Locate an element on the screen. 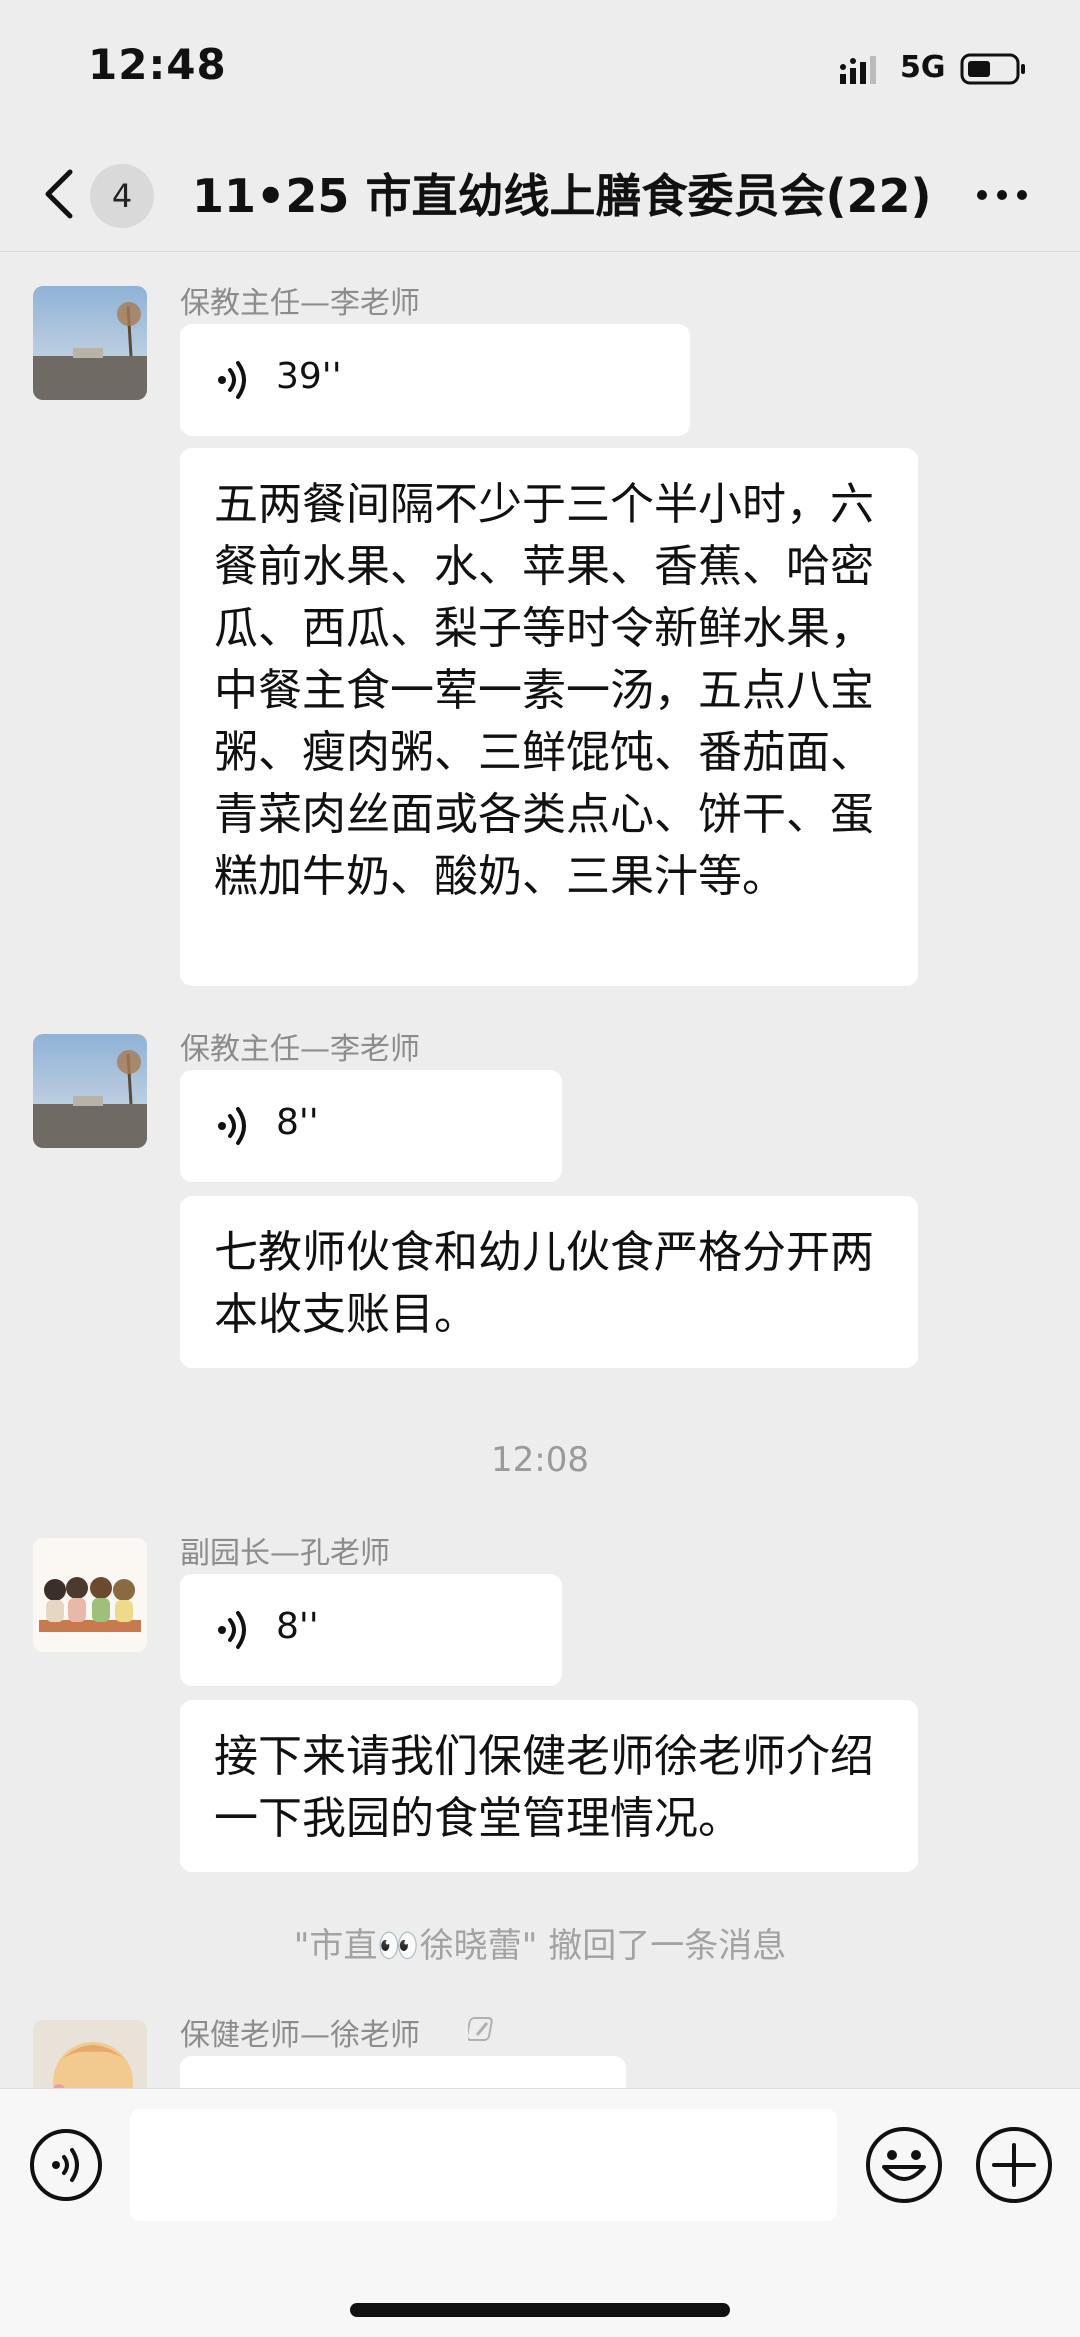  more-options-icon is located at coordinates (1002, 195).